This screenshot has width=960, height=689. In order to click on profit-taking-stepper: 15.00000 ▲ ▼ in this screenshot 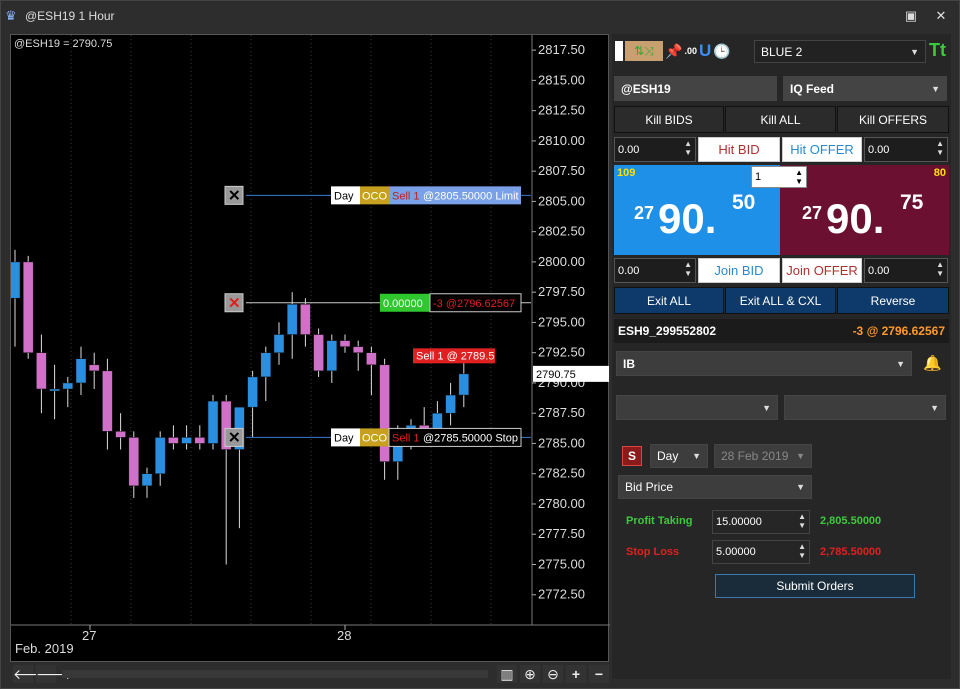, I will do `click(761, 522)`.